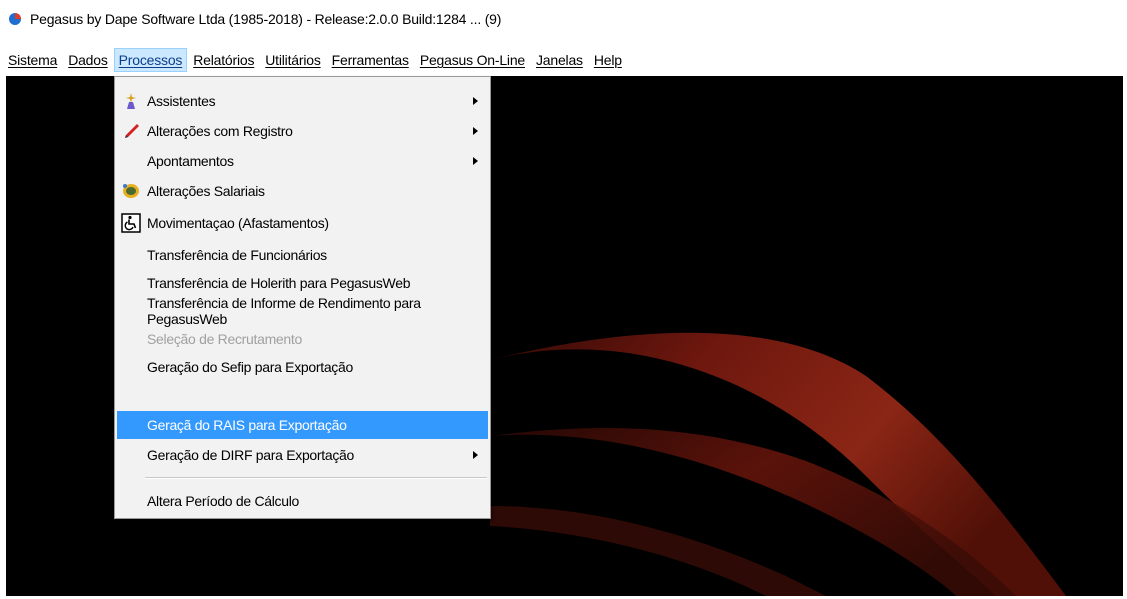 The height and width of the screenshot is (599, 1127). I want to click on menuitem-movimentacao: Movimentaçao (Afastamentos), so click(302, 223).